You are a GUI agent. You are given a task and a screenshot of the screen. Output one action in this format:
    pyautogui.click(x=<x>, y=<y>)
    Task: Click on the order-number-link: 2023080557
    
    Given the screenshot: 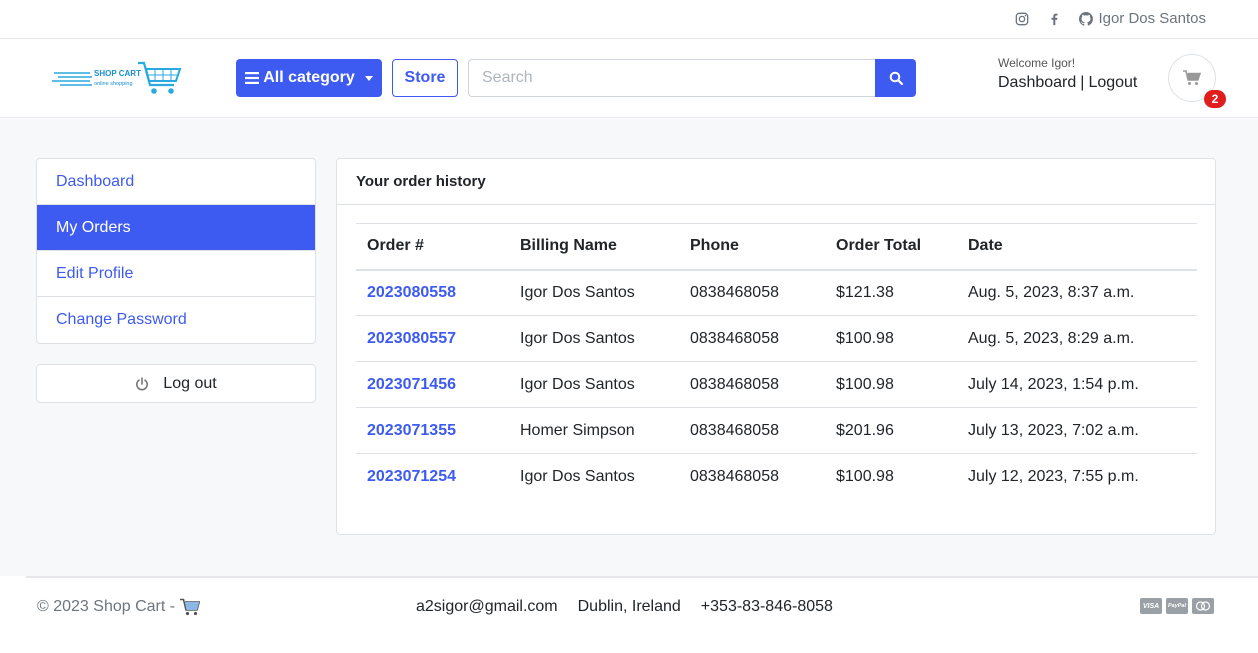 What is the action you would take?
    pyautogui.click(x=411, y=338)
    